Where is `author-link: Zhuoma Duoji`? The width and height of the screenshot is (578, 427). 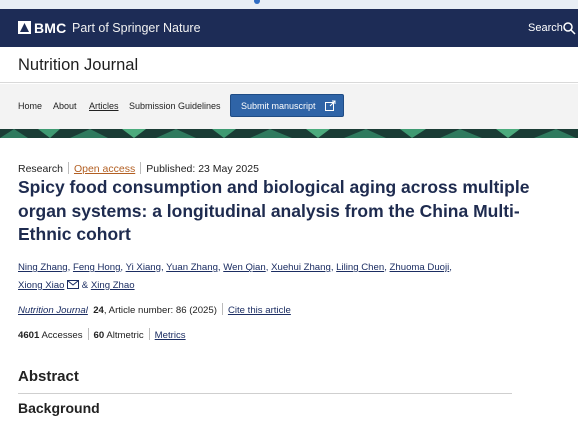 author-link: Zhuoma Duoji is located at coordinates (420, 267).